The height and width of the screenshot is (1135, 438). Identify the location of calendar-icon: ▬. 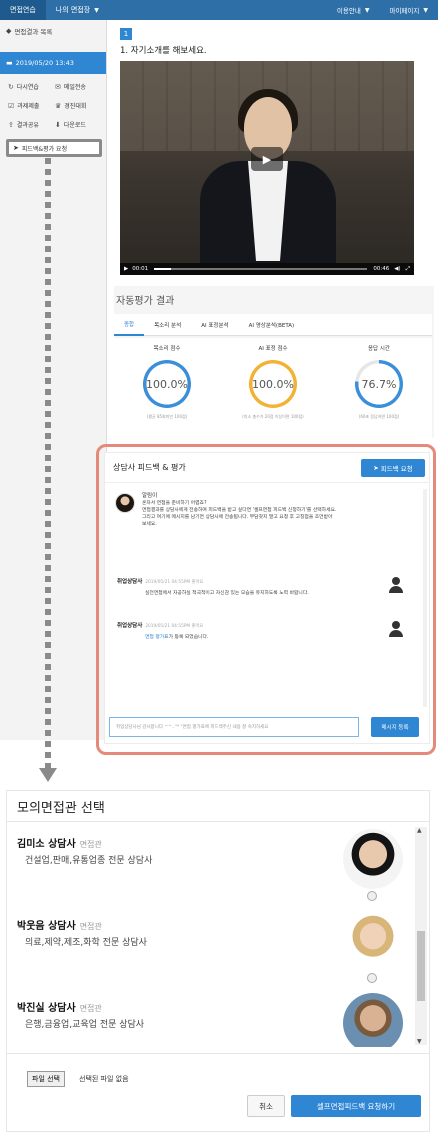
(9, 63).